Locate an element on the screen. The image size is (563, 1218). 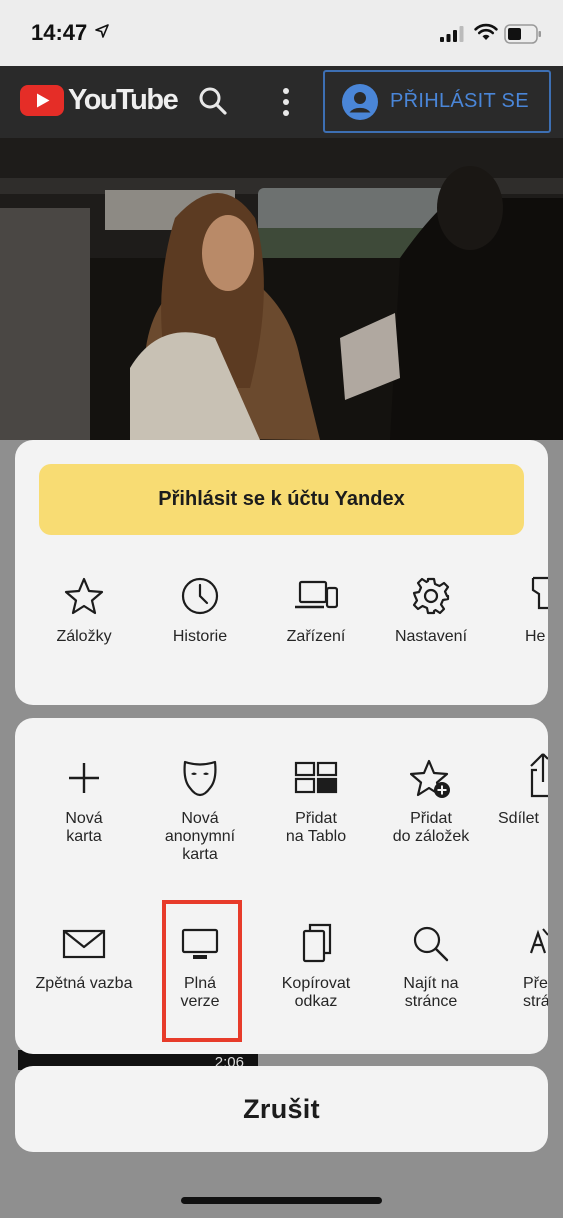
translate-label: Přel strá is located at coordinates (535, 992).